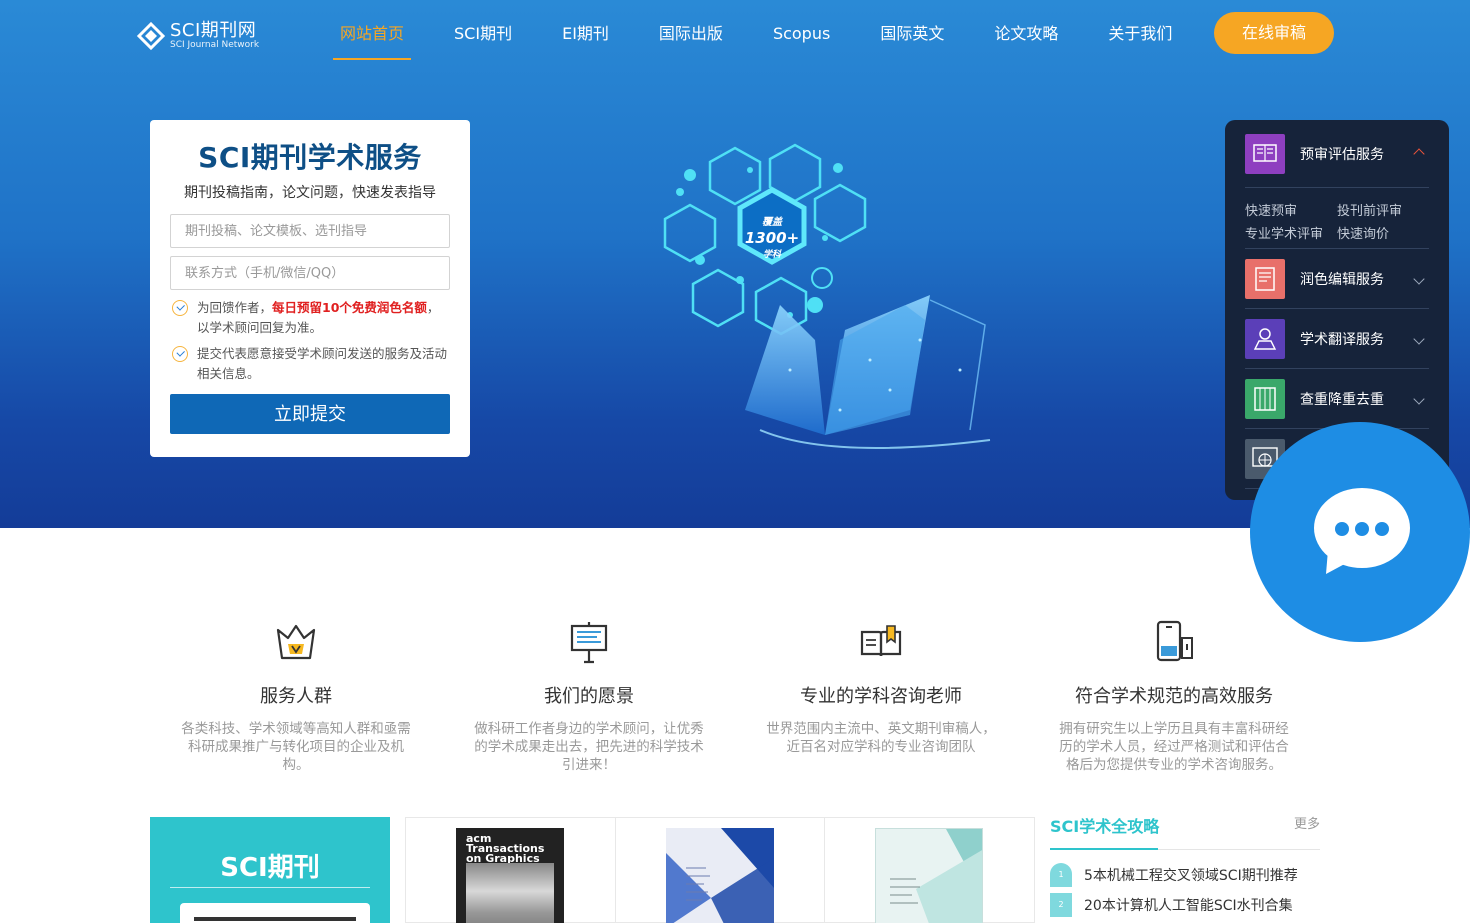  Describe the element at coordinates (1265, 153) in the screenshot. I see `review-book-icon` at that location.